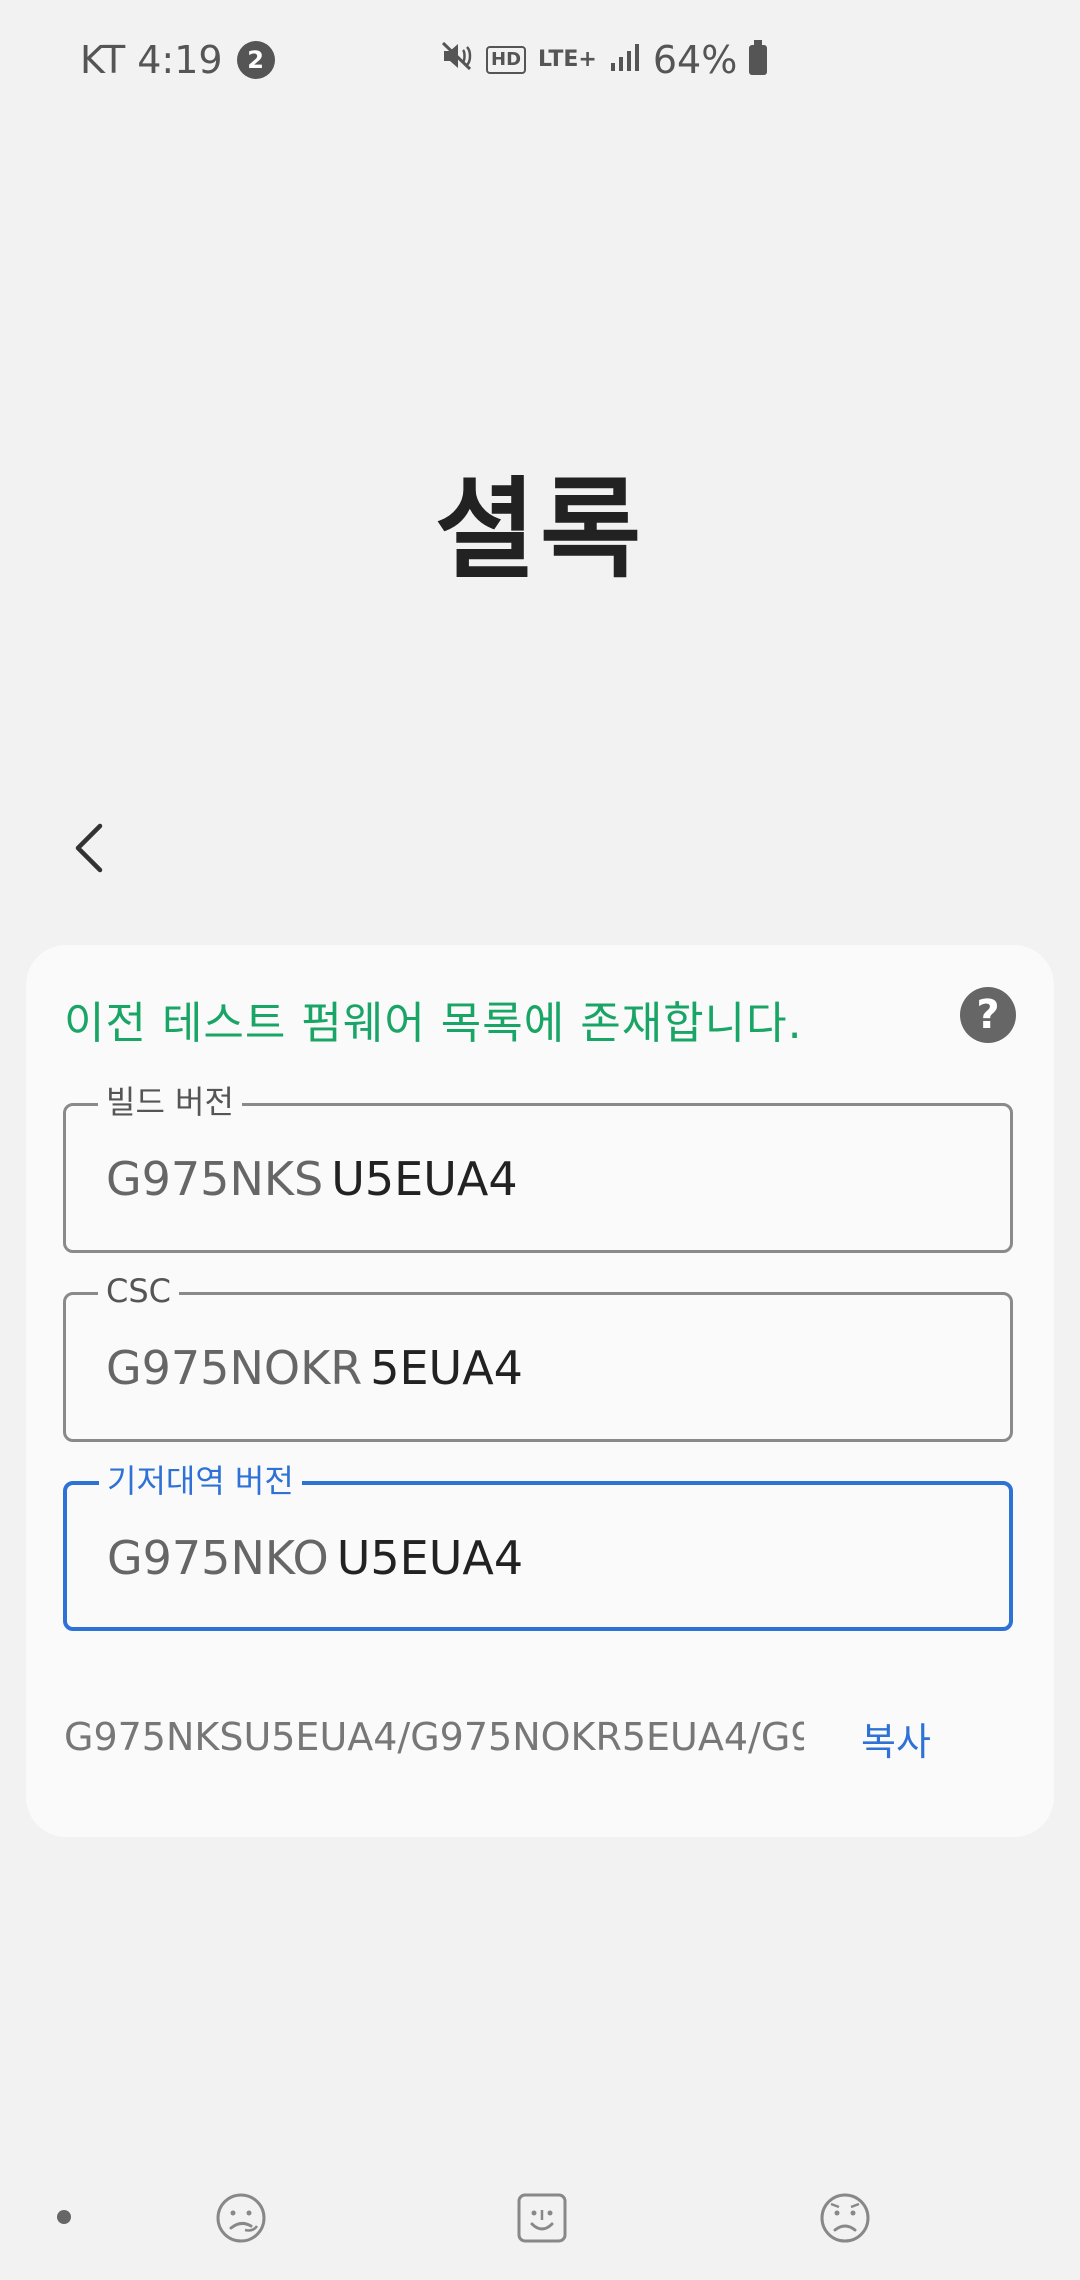 The image size is (1080, 2280). Describe the element at coordinates (988, 1015) in the screenshot. I see `help-icon: ?` at that location.